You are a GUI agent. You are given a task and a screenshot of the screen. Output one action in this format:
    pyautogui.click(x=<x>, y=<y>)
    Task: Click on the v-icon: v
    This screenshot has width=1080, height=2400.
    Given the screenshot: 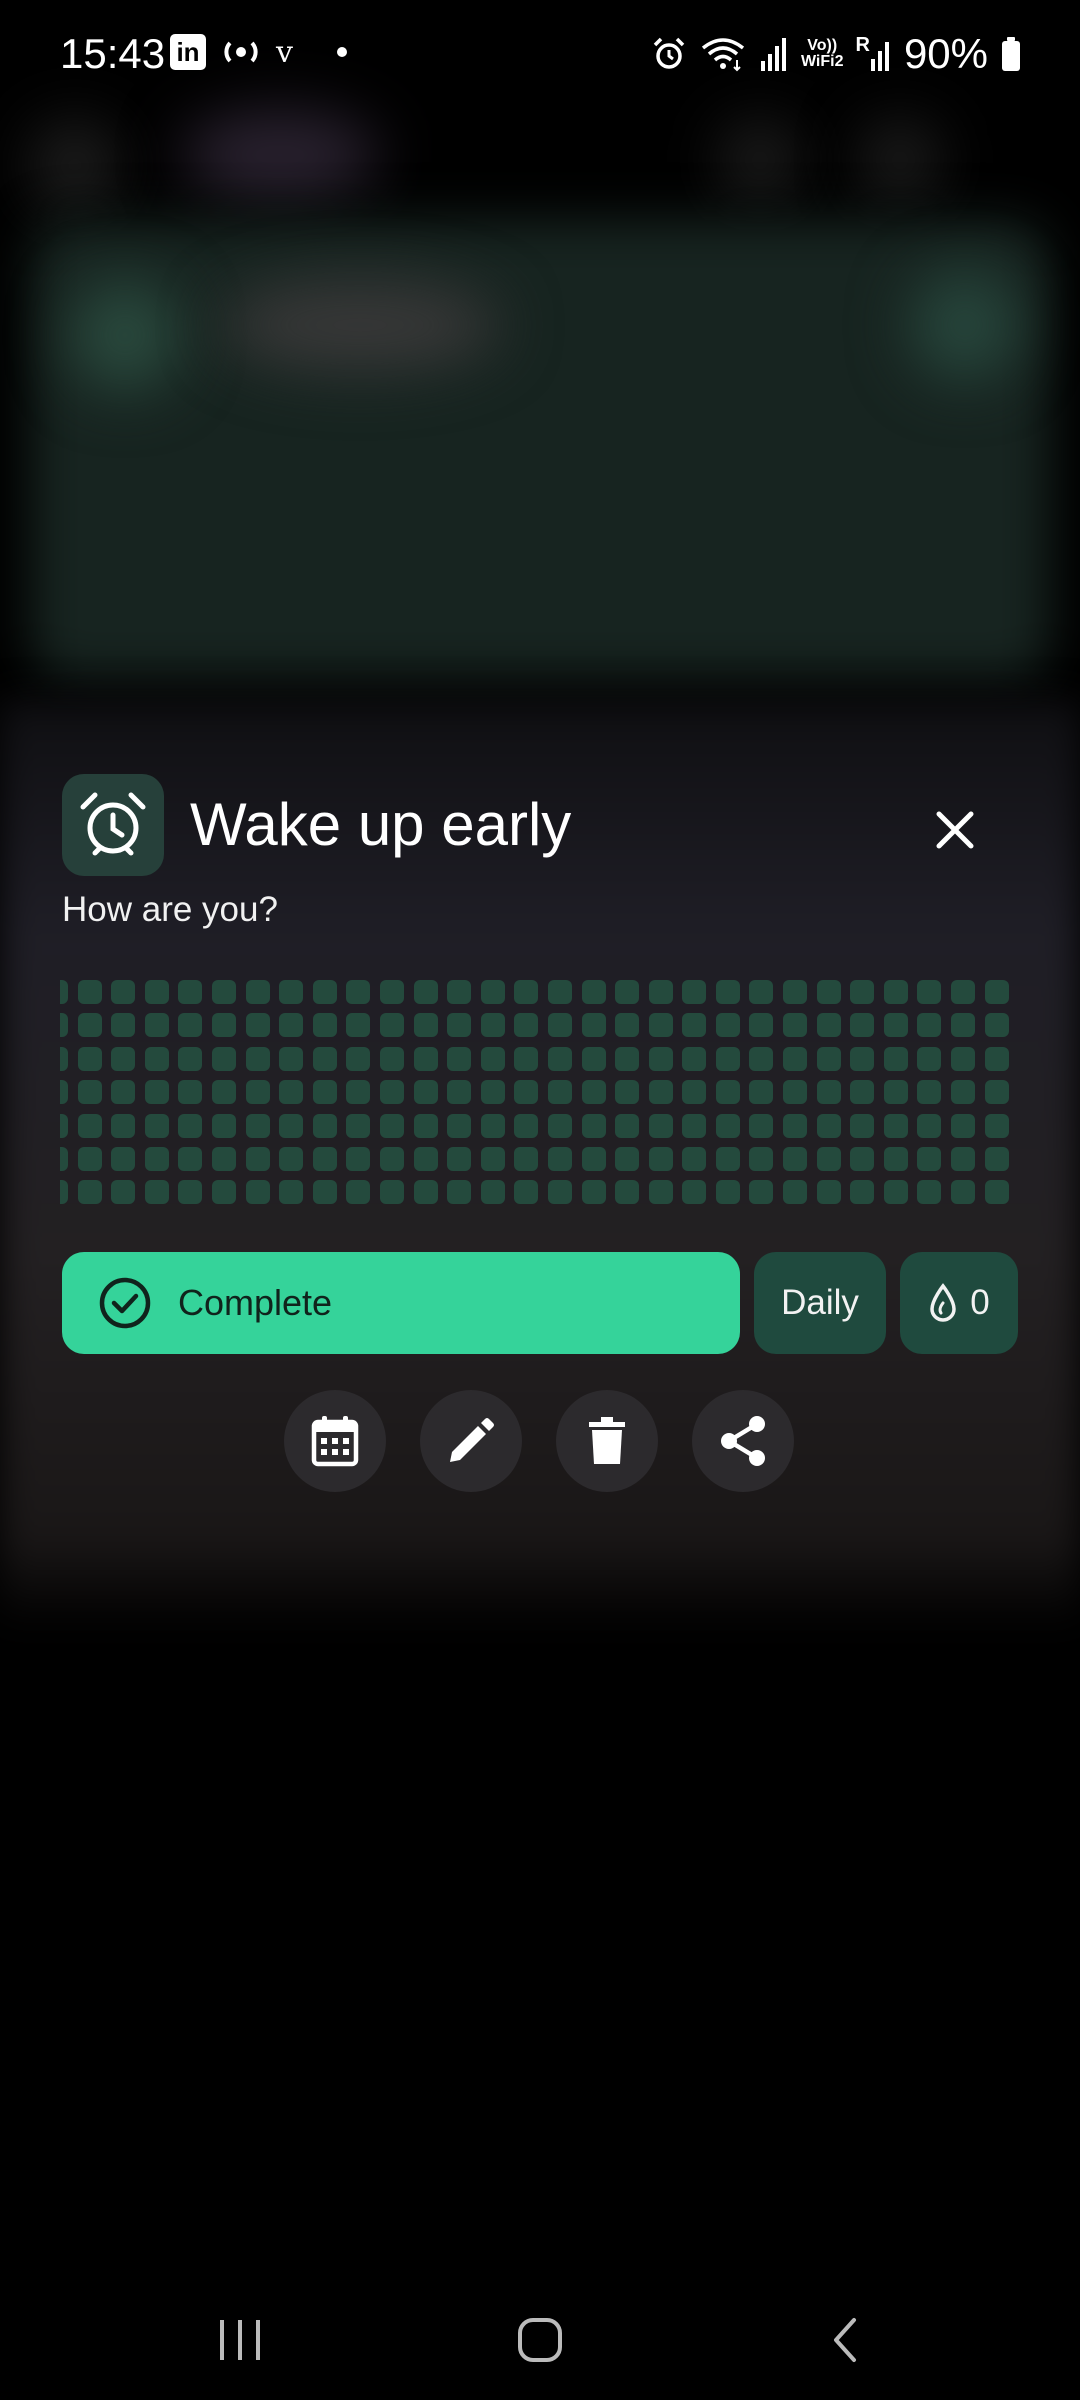 What is the action you would take?
    pyautogui.click(x=284, y=52)
    